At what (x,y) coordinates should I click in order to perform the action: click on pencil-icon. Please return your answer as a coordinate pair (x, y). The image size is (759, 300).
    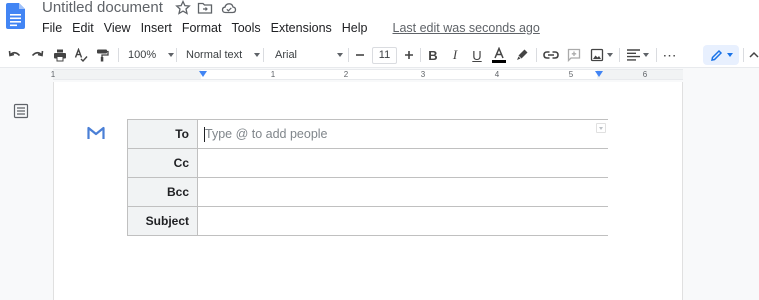
    Looking at the image, I should click on (716, 55).